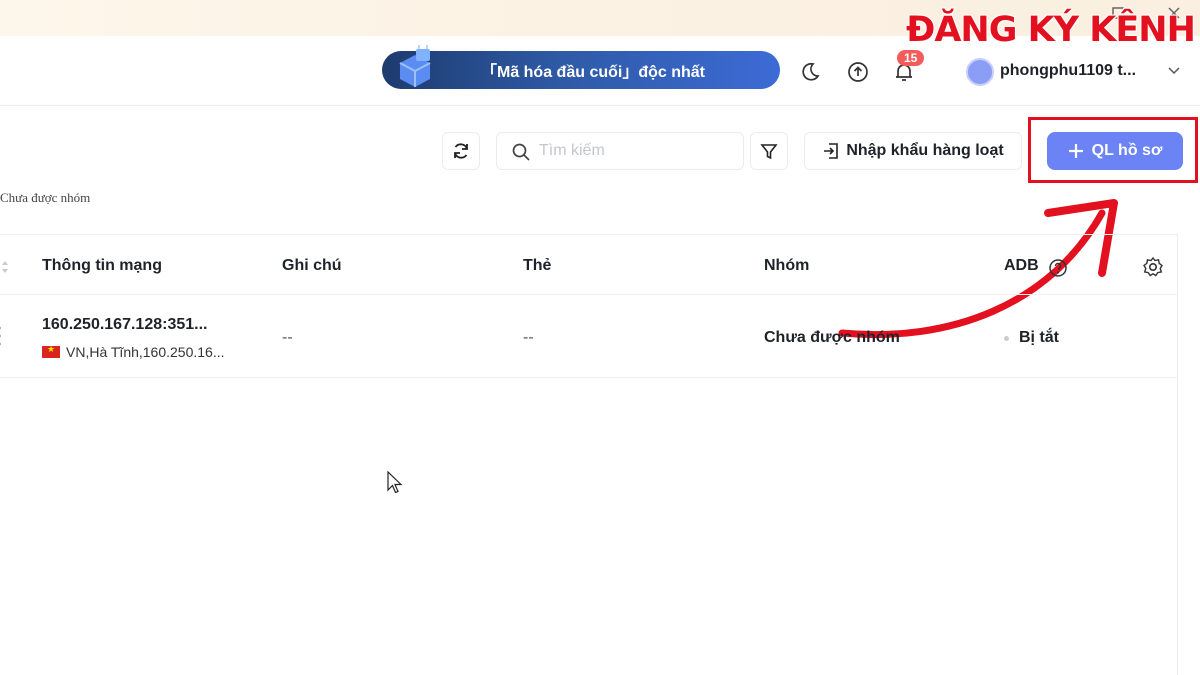 The width and height of the screenshot is (1200, 675). What do you see at coordinates (5, 267) in the screenshot?
I see `sort-icon` at bounding box center [5, 267].